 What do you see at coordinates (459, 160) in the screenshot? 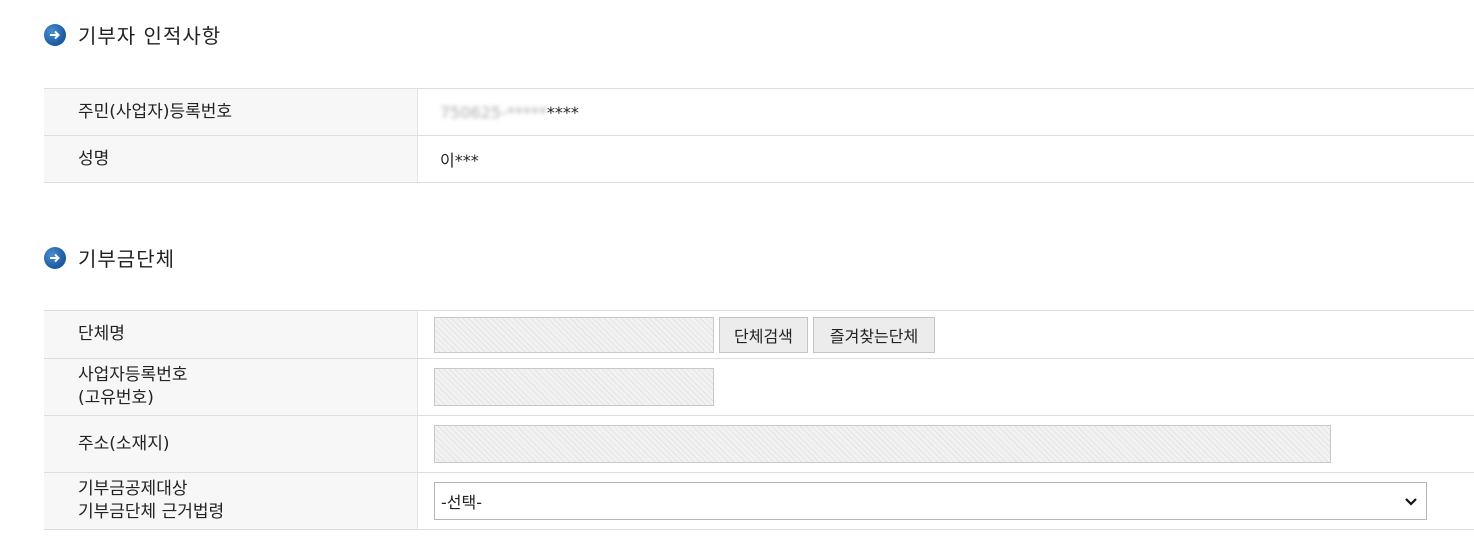
I see `name-value: 이***` at bounding box center [459, 160].